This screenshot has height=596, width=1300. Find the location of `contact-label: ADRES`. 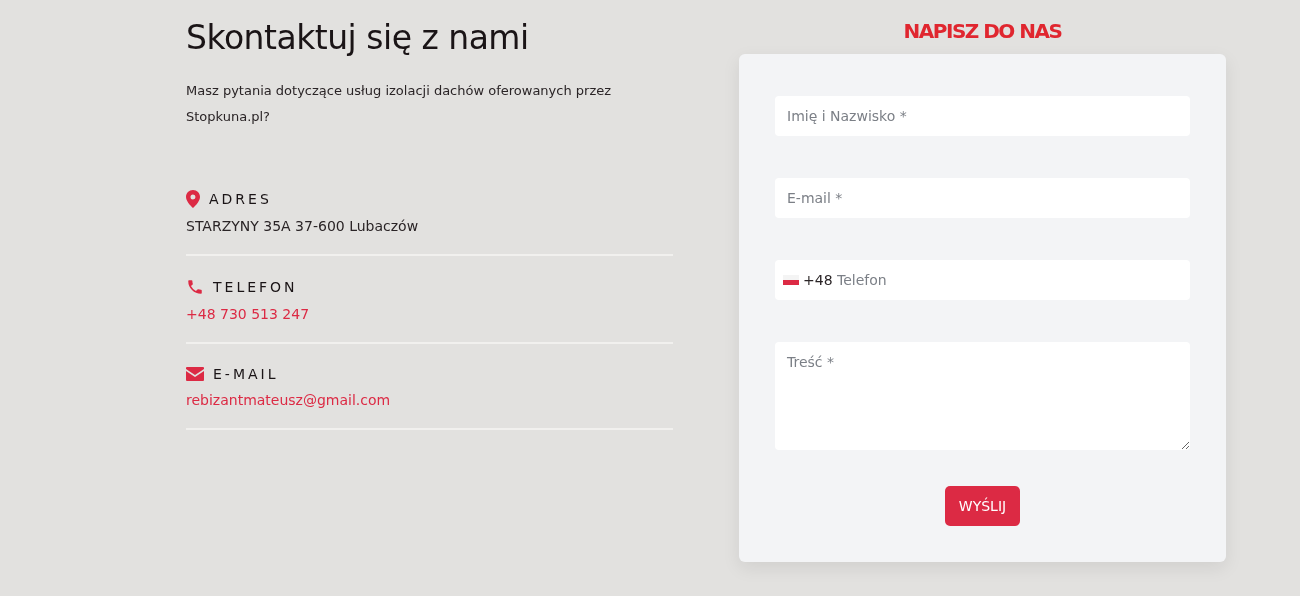

contact-label: ADRES is located at coordinates (240, 199).